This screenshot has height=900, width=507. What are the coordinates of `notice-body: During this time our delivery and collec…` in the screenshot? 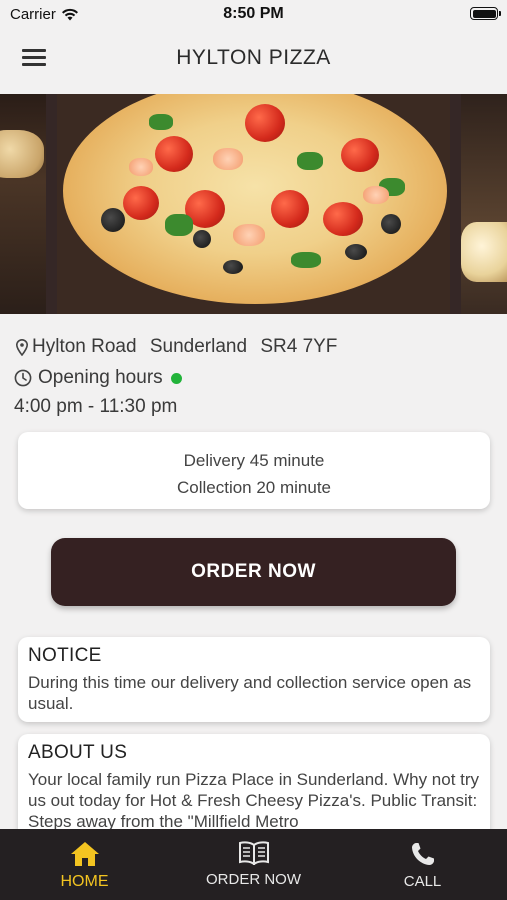 It's located at (250, 693).